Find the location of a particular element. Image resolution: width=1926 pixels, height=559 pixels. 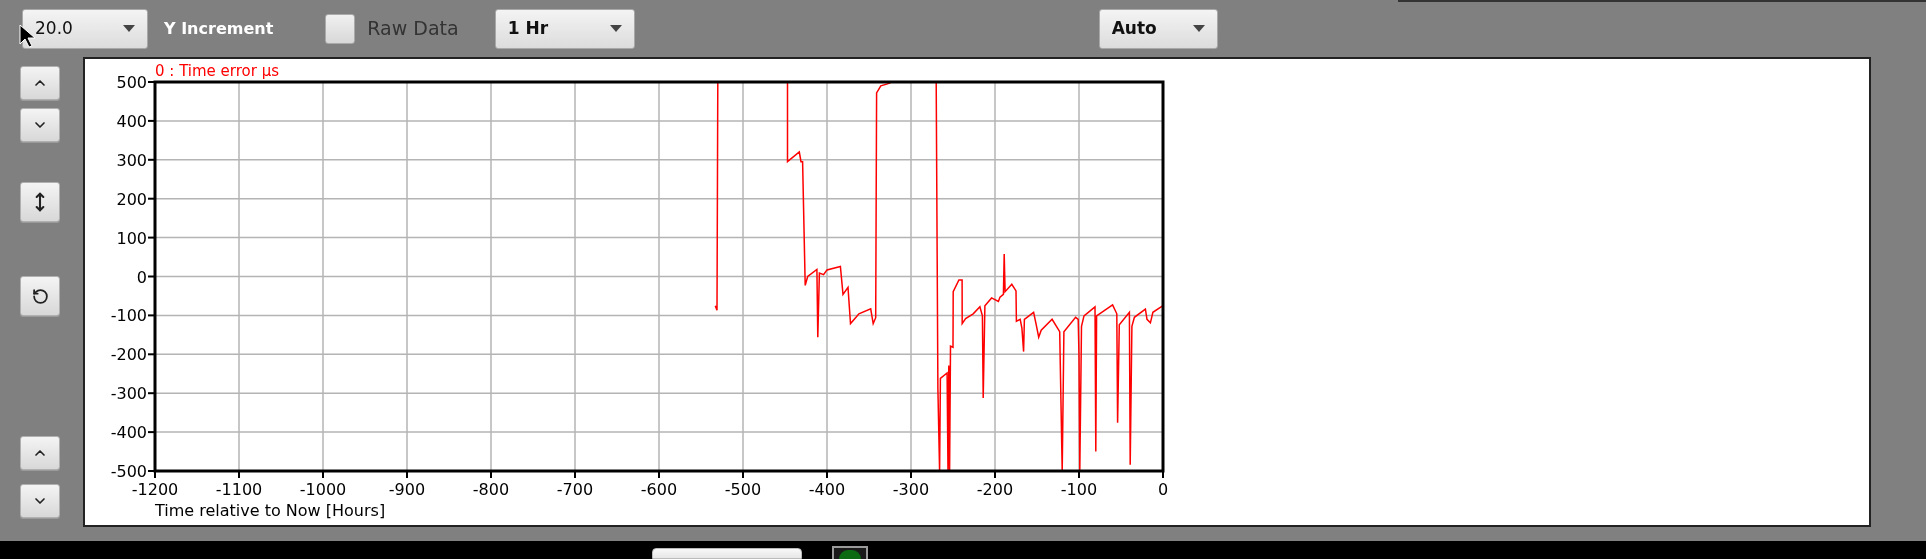

x-tick-label: -400 is located at coordinates (827, 489).